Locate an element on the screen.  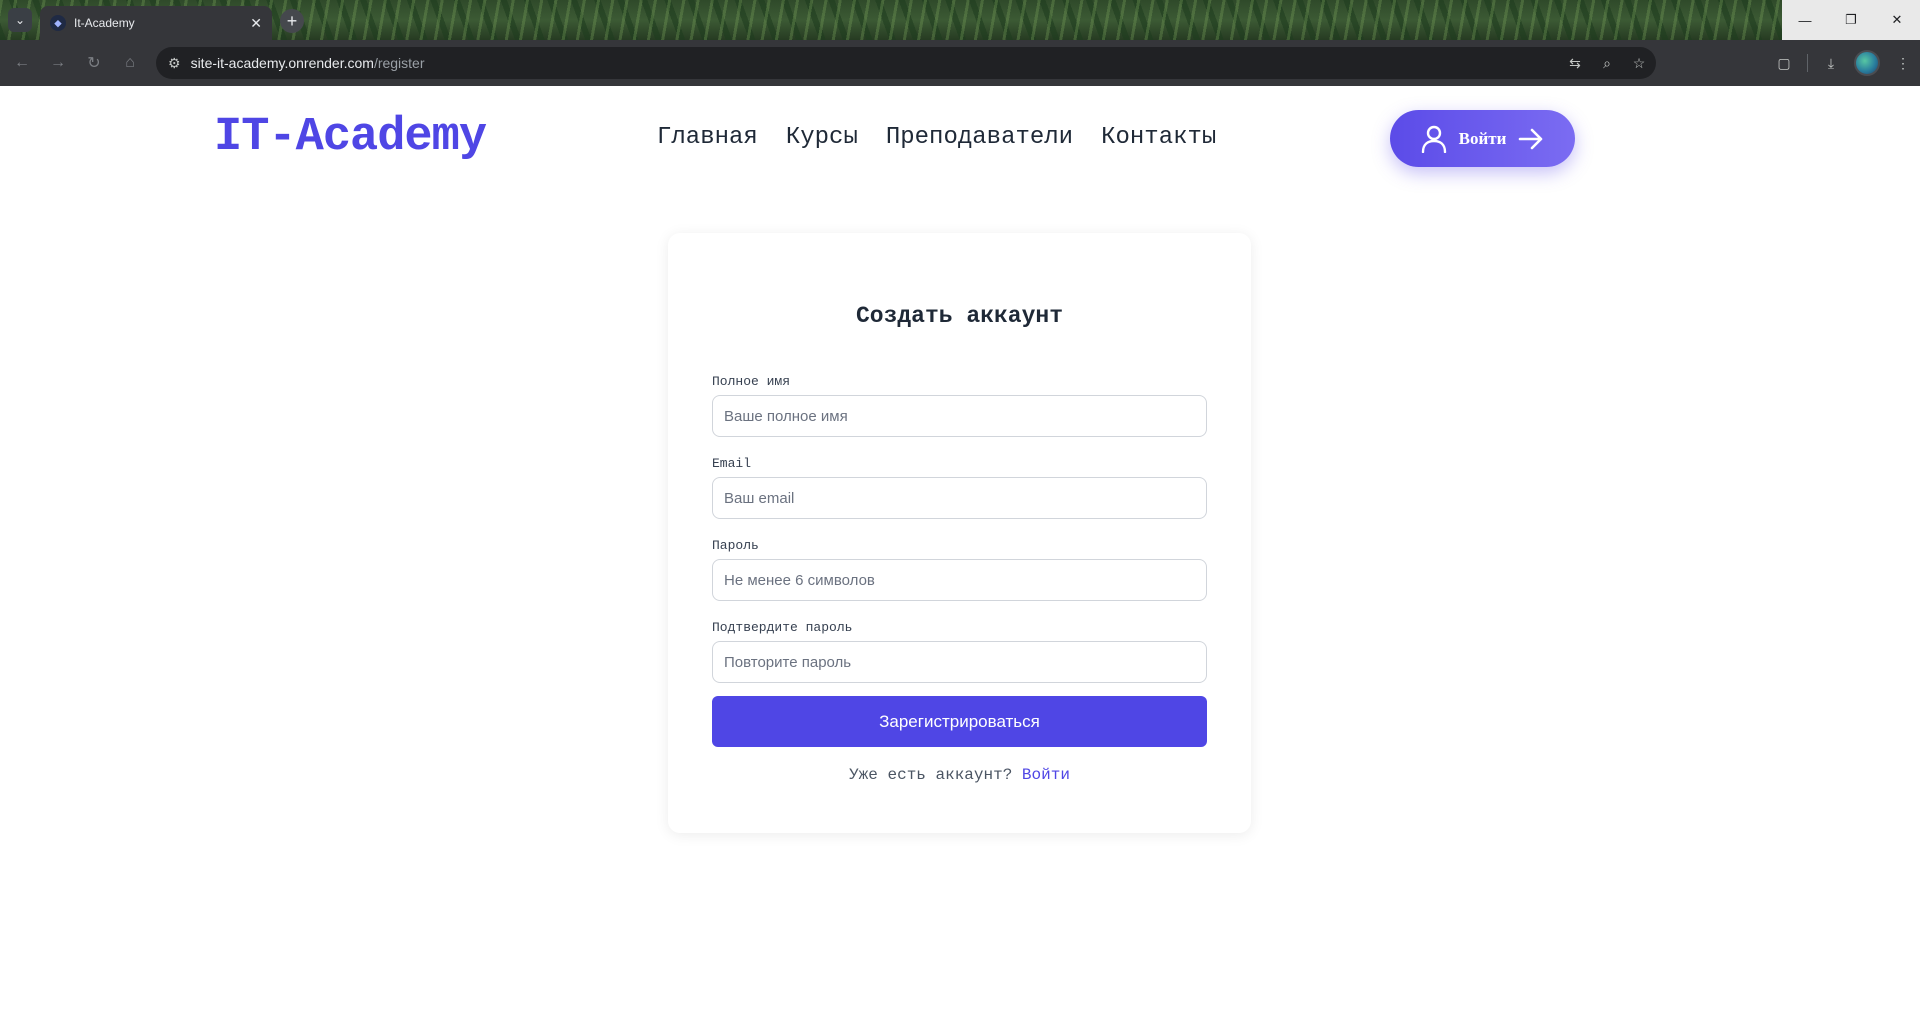
kebab-menu-icon: ⋮ is located at coordinates (1903, 63).